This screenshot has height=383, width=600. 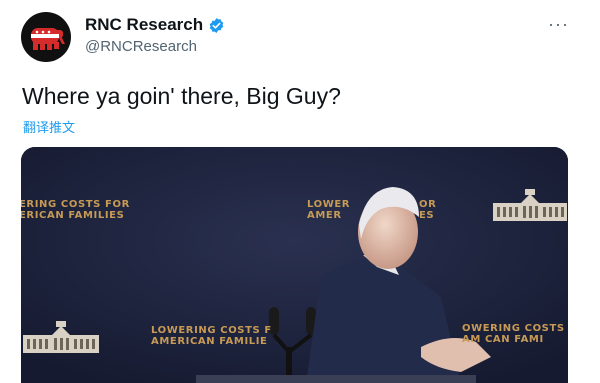 What do you see at coordinates (428, 210) in the screenshot?
I see `banner-text: OR ES` at bounding box center [428, 210].